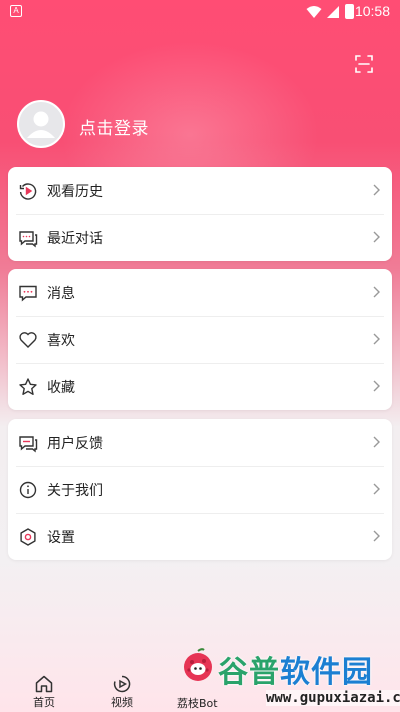 This screenshot has width=400, height=712. What do you see at coordinates (28, 387) in the screenshot?
I see `star-icon` at bounding box center [28, 387].